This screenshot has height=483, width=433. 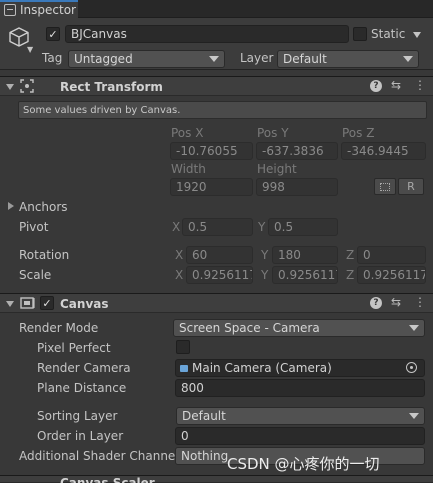 What do you see at coordinates (102, 456) in the screenshot?
I see `shader-channels-label: Additional Shader Channels` at bounding box center [102, 456].